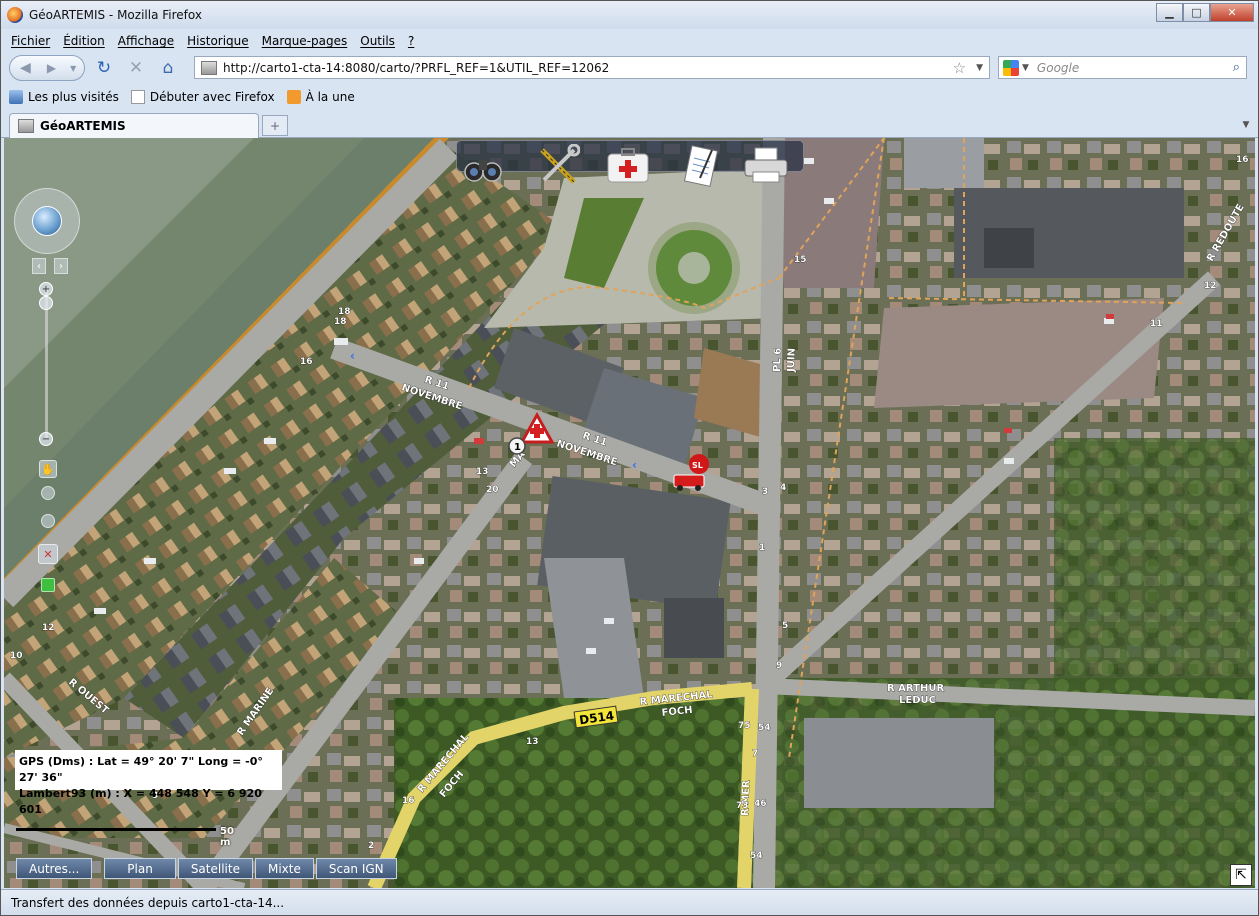 The width and height of the screenshot is (1259, 916). I want to click on circle-tool-icon, so click(48, 521).